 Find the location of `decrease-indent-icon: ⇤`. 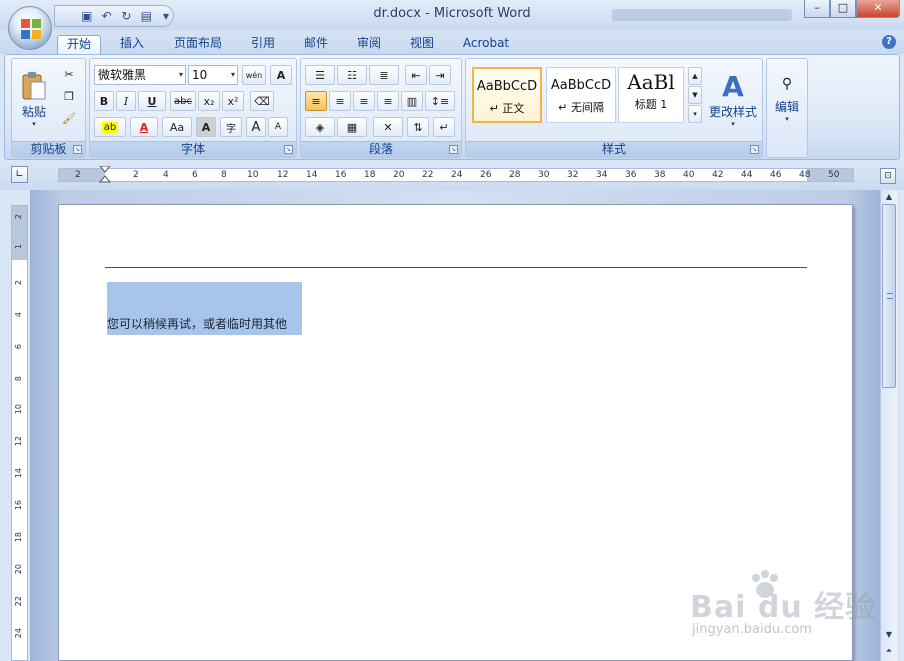

decrease-indent-icon: ⇤ is located at coordinates (416, 75).